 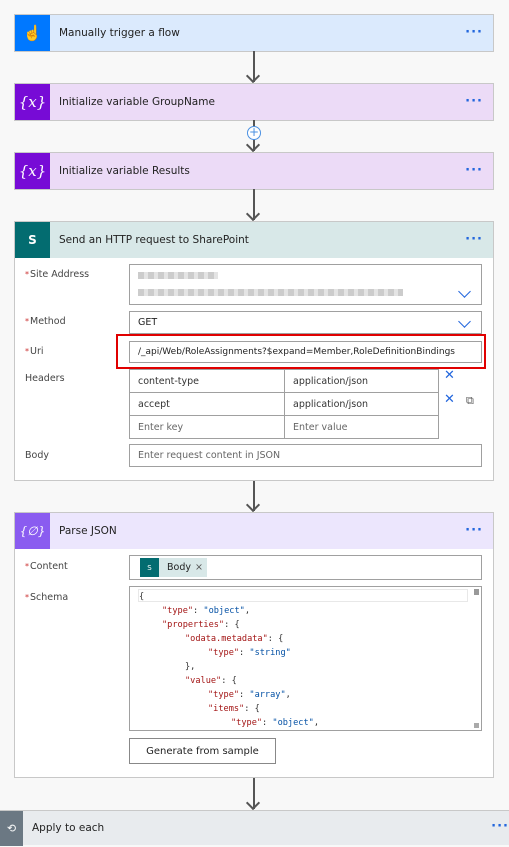 I want to click on header-key-input: content-type, so click(x=207, y=381).